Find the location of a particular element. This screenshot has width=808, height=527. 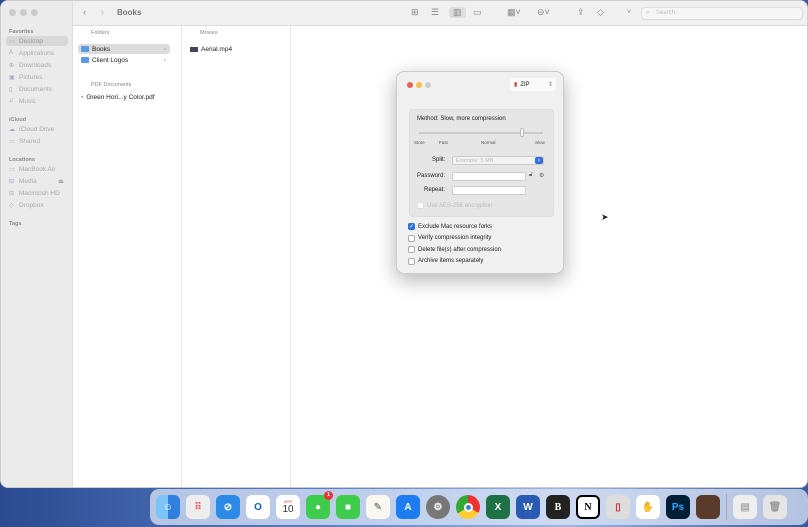

label: Shared is located at coordinates (29, 141).